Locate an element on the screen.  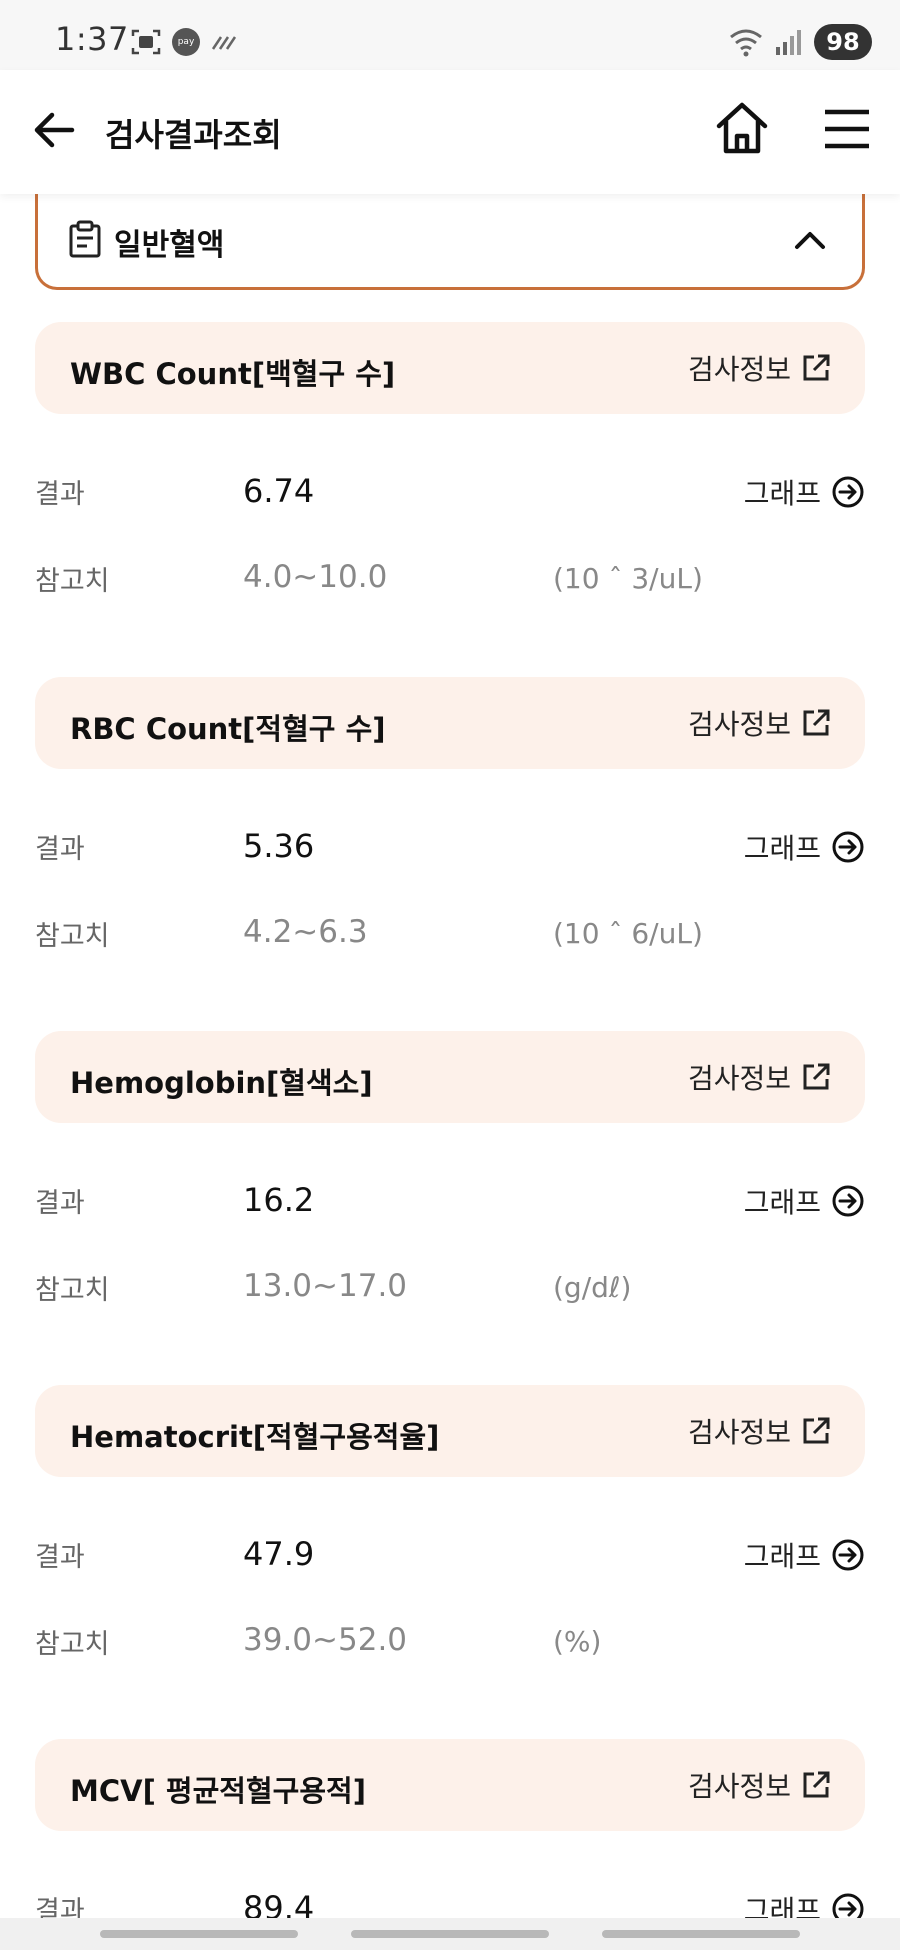
nav-pill-center is located at coordinates (450, 1934).